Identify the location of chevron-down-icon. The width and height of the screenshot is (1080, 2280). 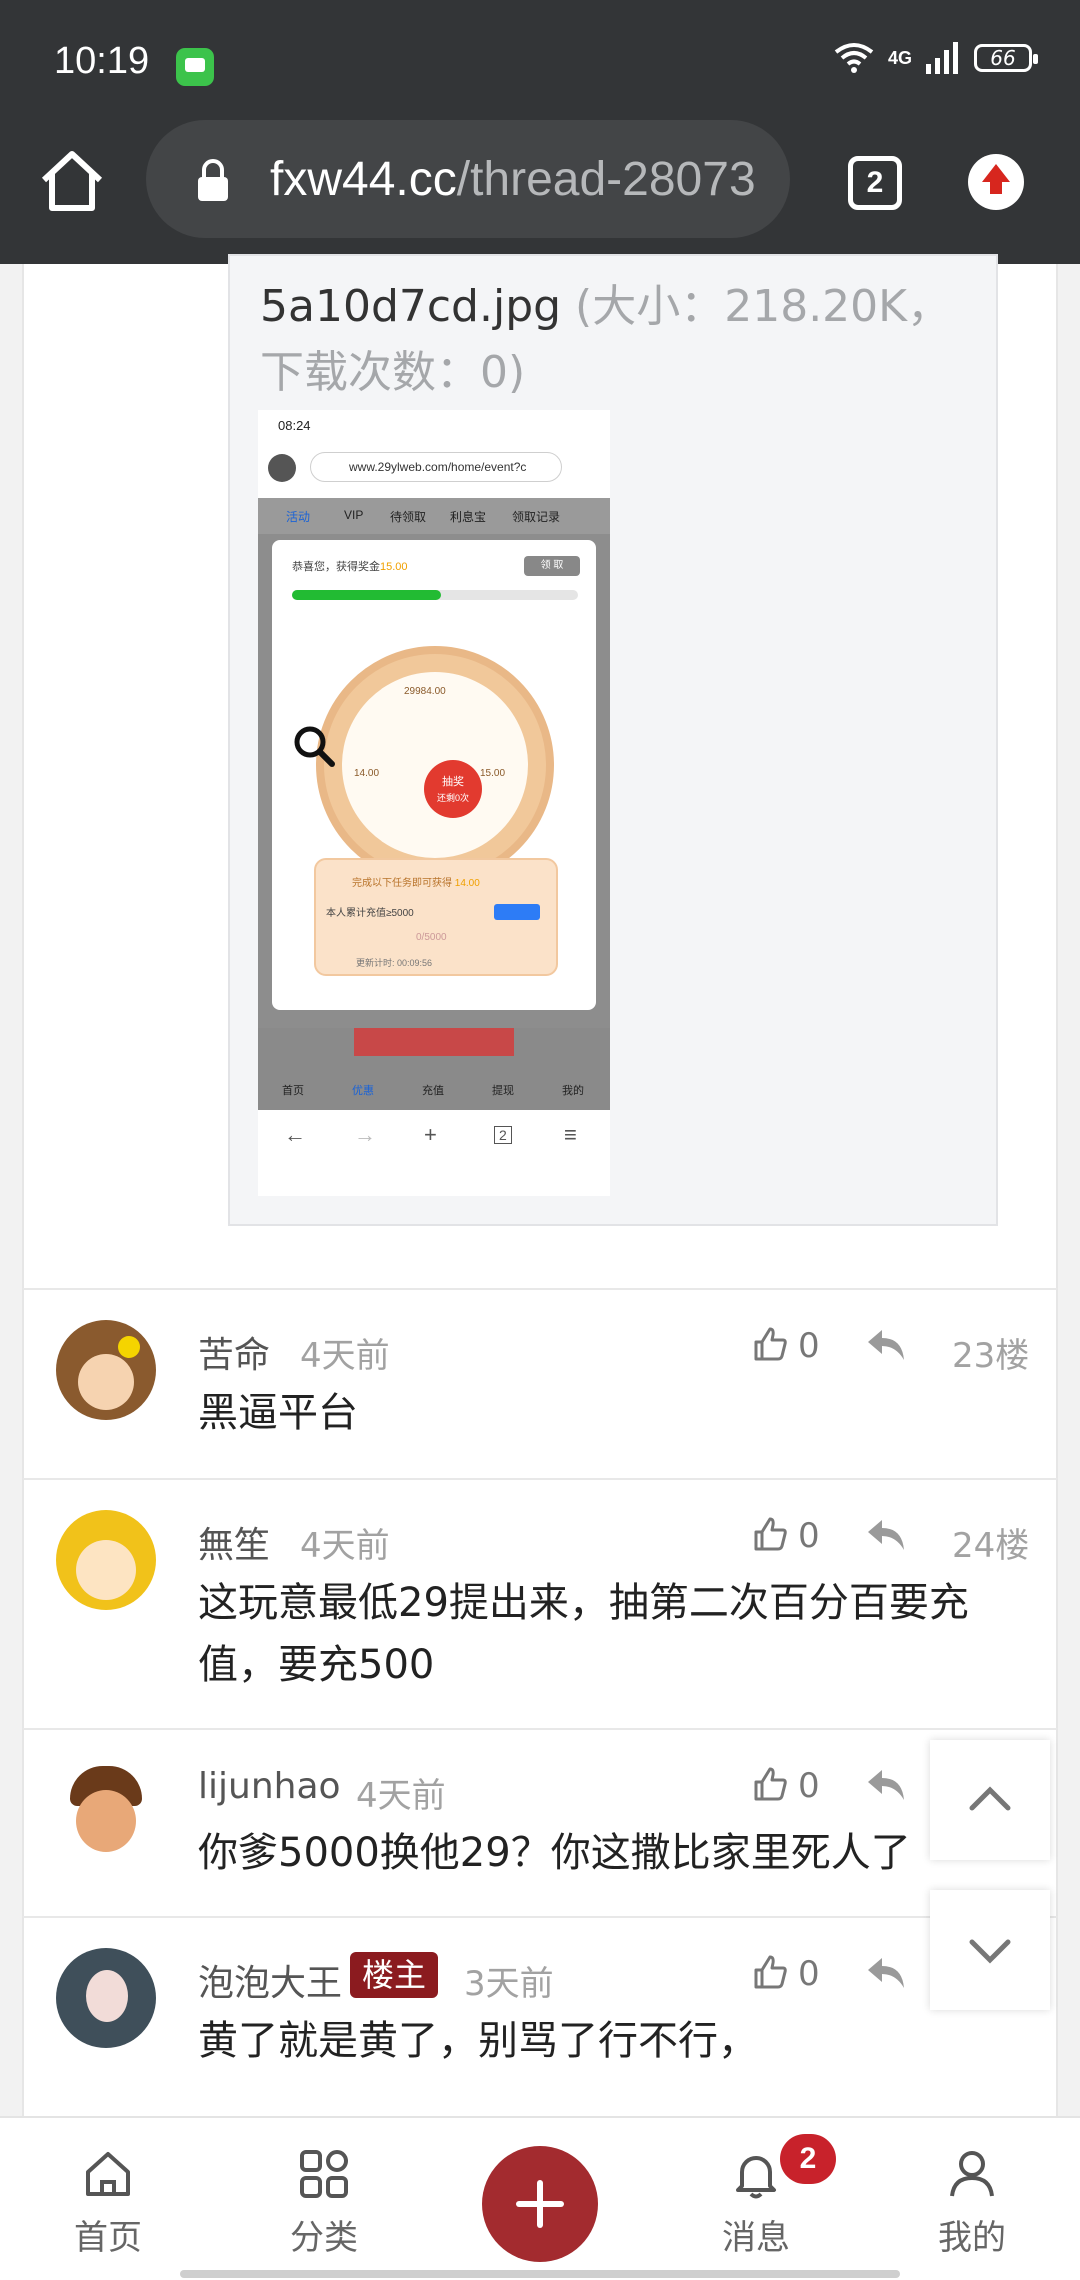
(990, 1951).